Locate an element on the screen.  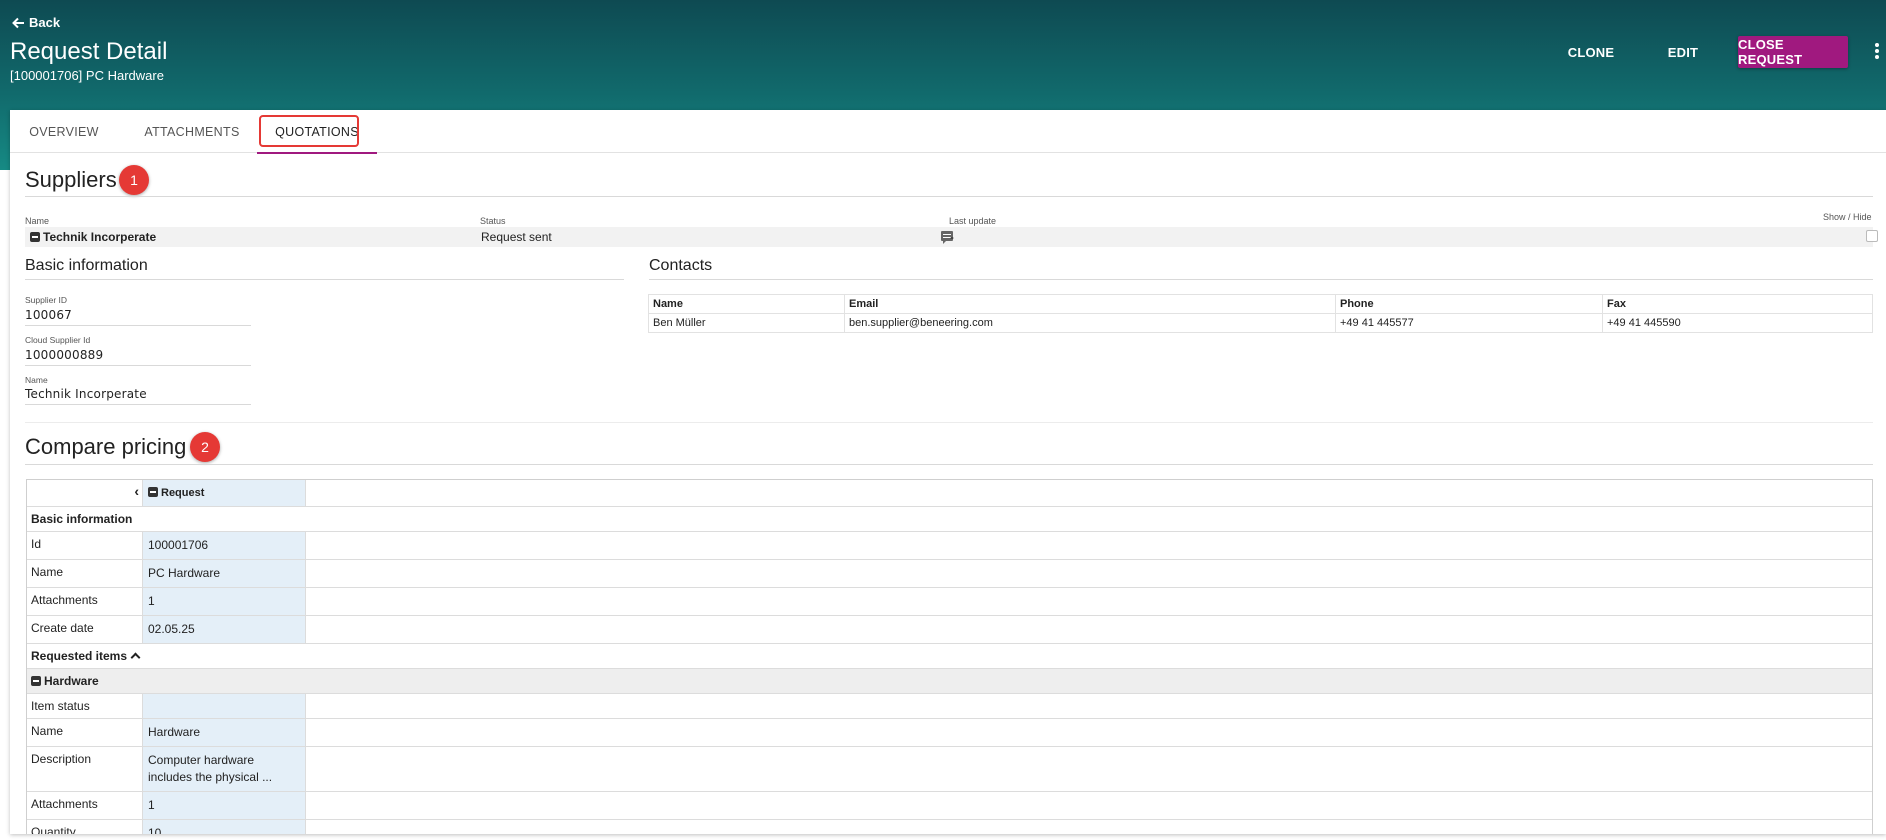
contacts-title: Contacts is located at coordinates (681, 265).